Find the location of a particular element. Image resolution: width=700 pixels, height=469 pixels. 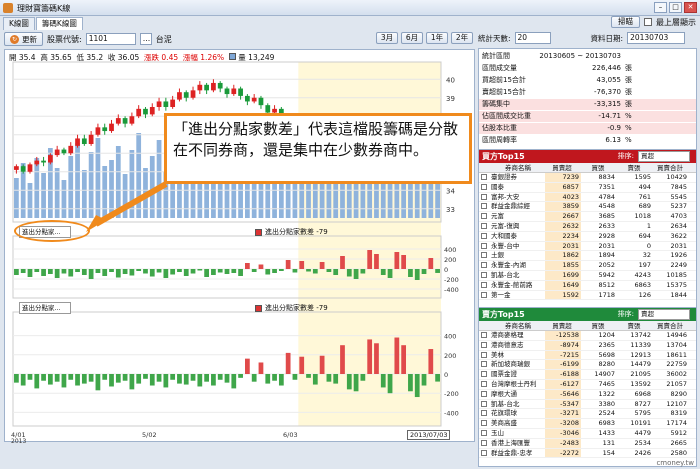

period-1y-button: 1年 is located at coordinates (437, 38).